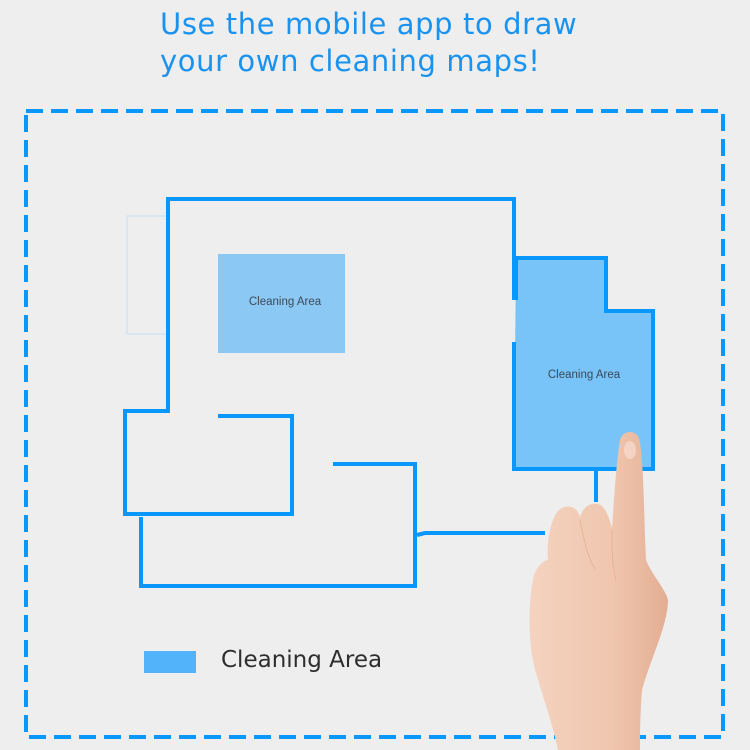  What do you see at coordinates (208, 462) in the screenshot?
I see `wall-small-room` at bounding box center [208, 462].